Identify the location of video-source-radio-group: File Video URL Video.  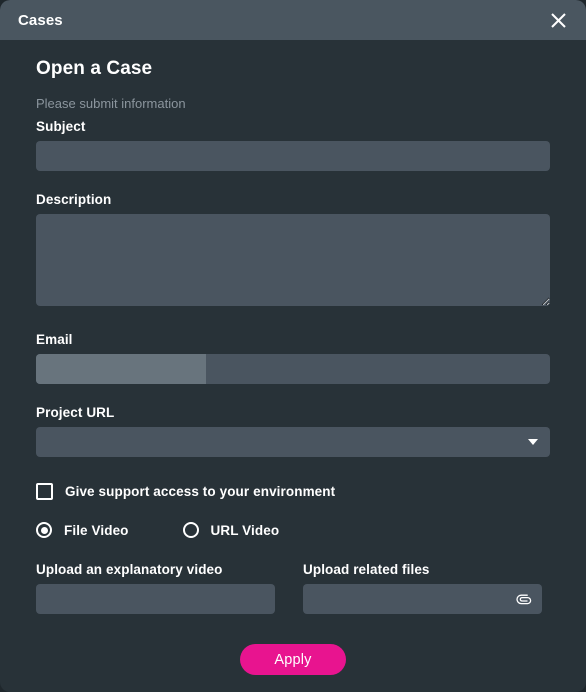
(293, 530).